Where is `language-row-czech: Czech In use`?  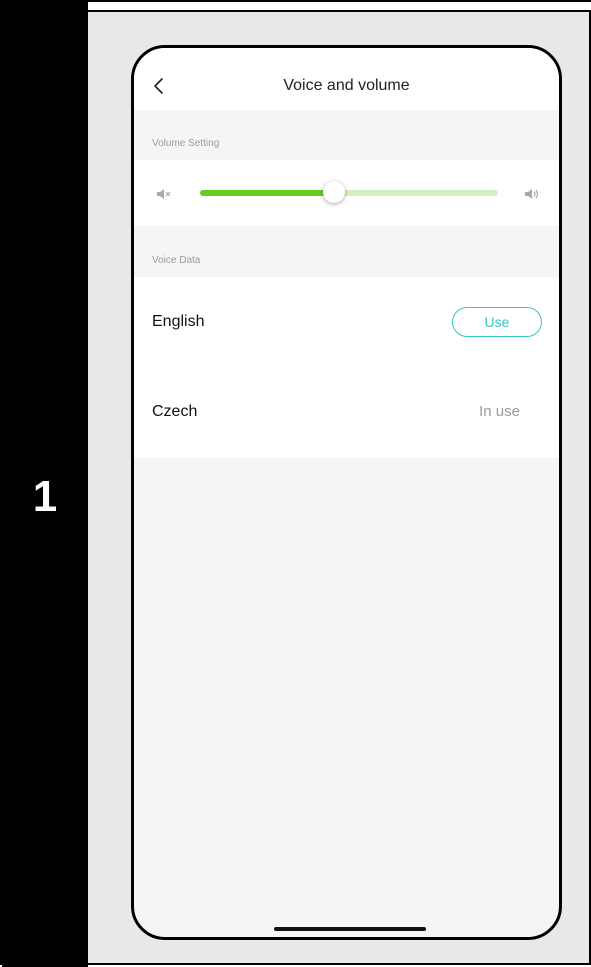
language-row-czech: Czech In use is located at coordinates (346, 412).